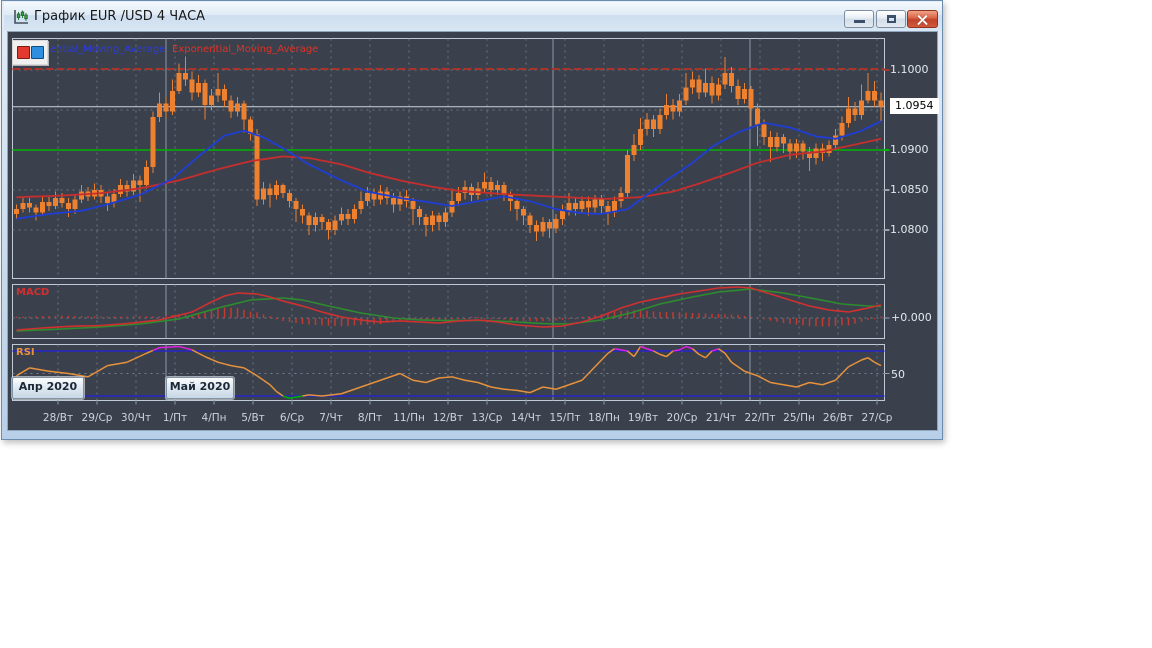 This screenshot has height=648, width=1152. What do you see at coordinates (200, 388) in the screenshot?
I see `month-button-may: Май 2020` at bounding box center [200, 388].